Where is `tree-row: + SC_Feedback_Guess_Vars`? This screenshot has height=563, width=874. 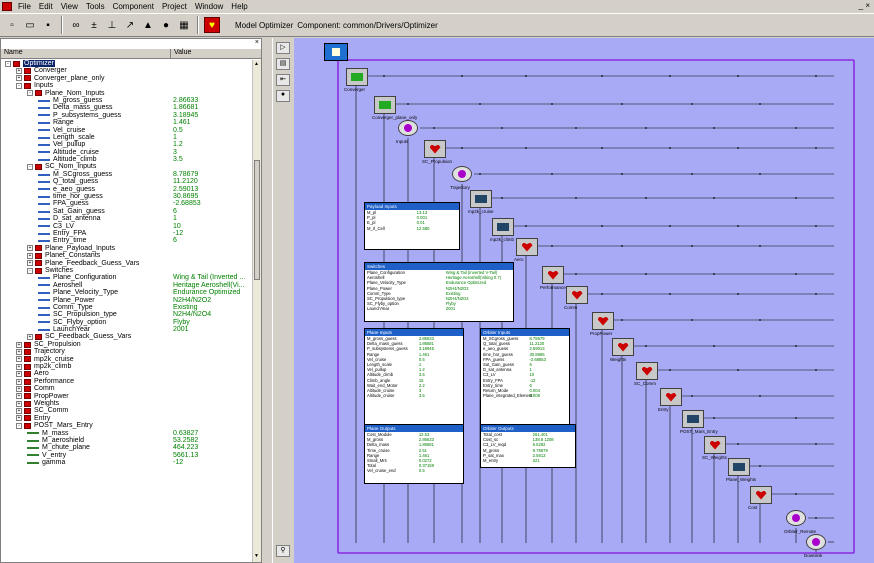
tree-row: + SC_Feedback_Guess_Vars is located at coordinates (127, 336).